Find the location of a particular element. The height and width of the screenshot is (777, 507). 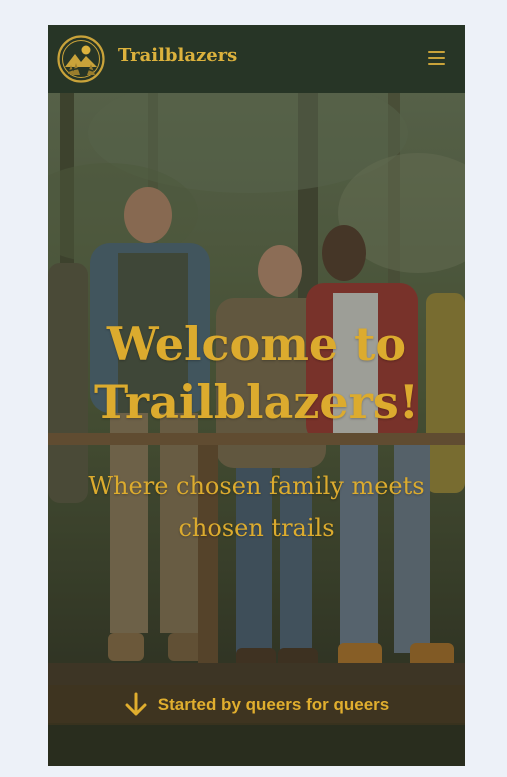

hero-title: Welcome to Trailblazers! is located at coordinates (256, 373).